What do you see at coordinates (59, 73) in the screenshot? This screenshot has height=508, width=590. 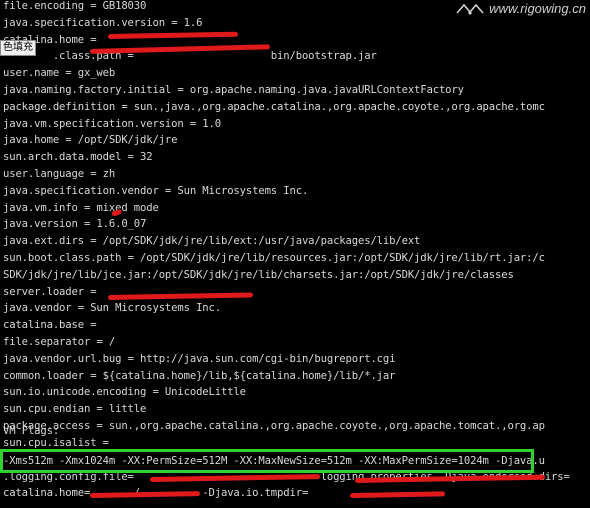 I see `property-line: user.name = gx_web` at bounding box center [59, 73].